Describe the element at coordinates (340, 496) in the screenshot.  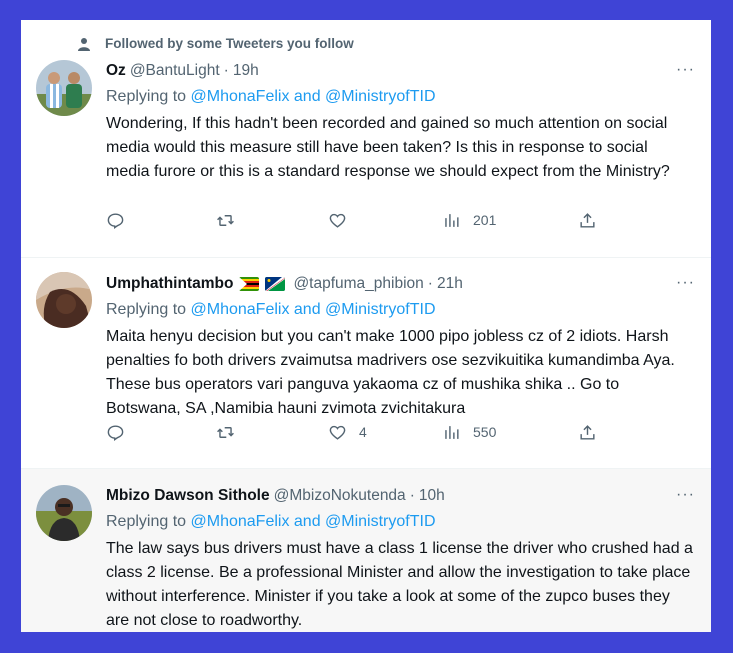
I see `author-handle: @MbizoNokutenda` at that location.